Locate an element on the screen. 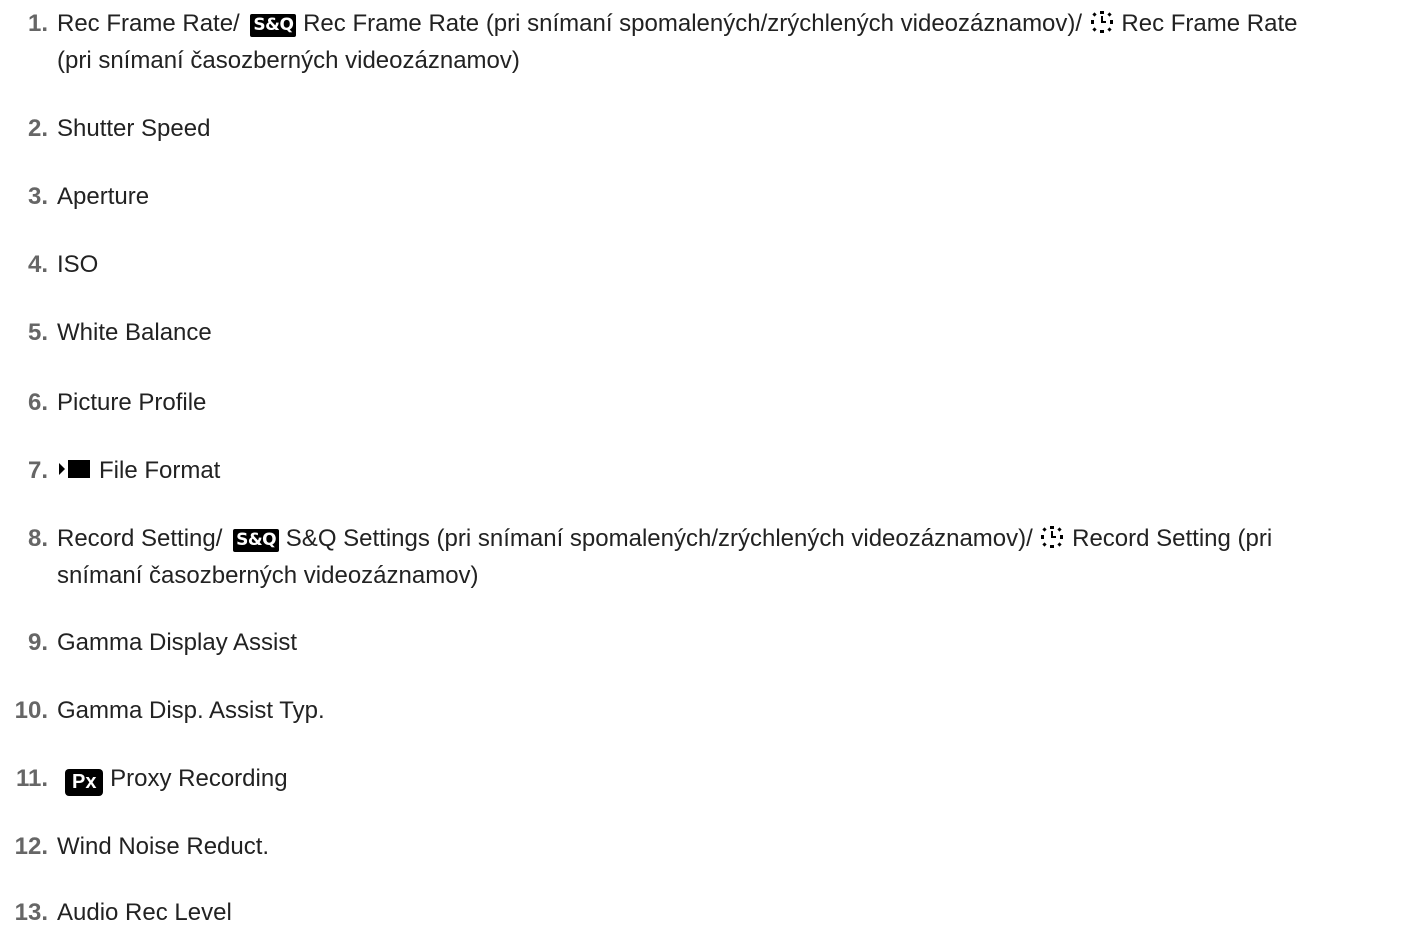  item-label: Rec Frame Rate/ is located at coordinates (152, 23).